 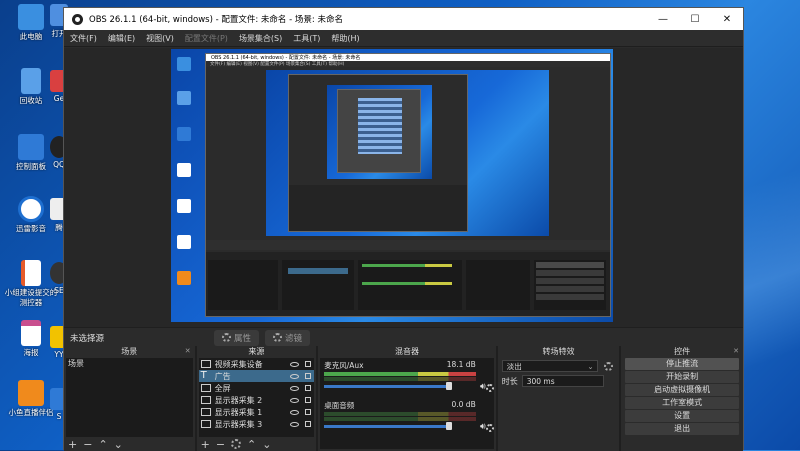 I want to click on source-toolbar: 未选择源 属性 滤镜, so click(x=403, y=337).